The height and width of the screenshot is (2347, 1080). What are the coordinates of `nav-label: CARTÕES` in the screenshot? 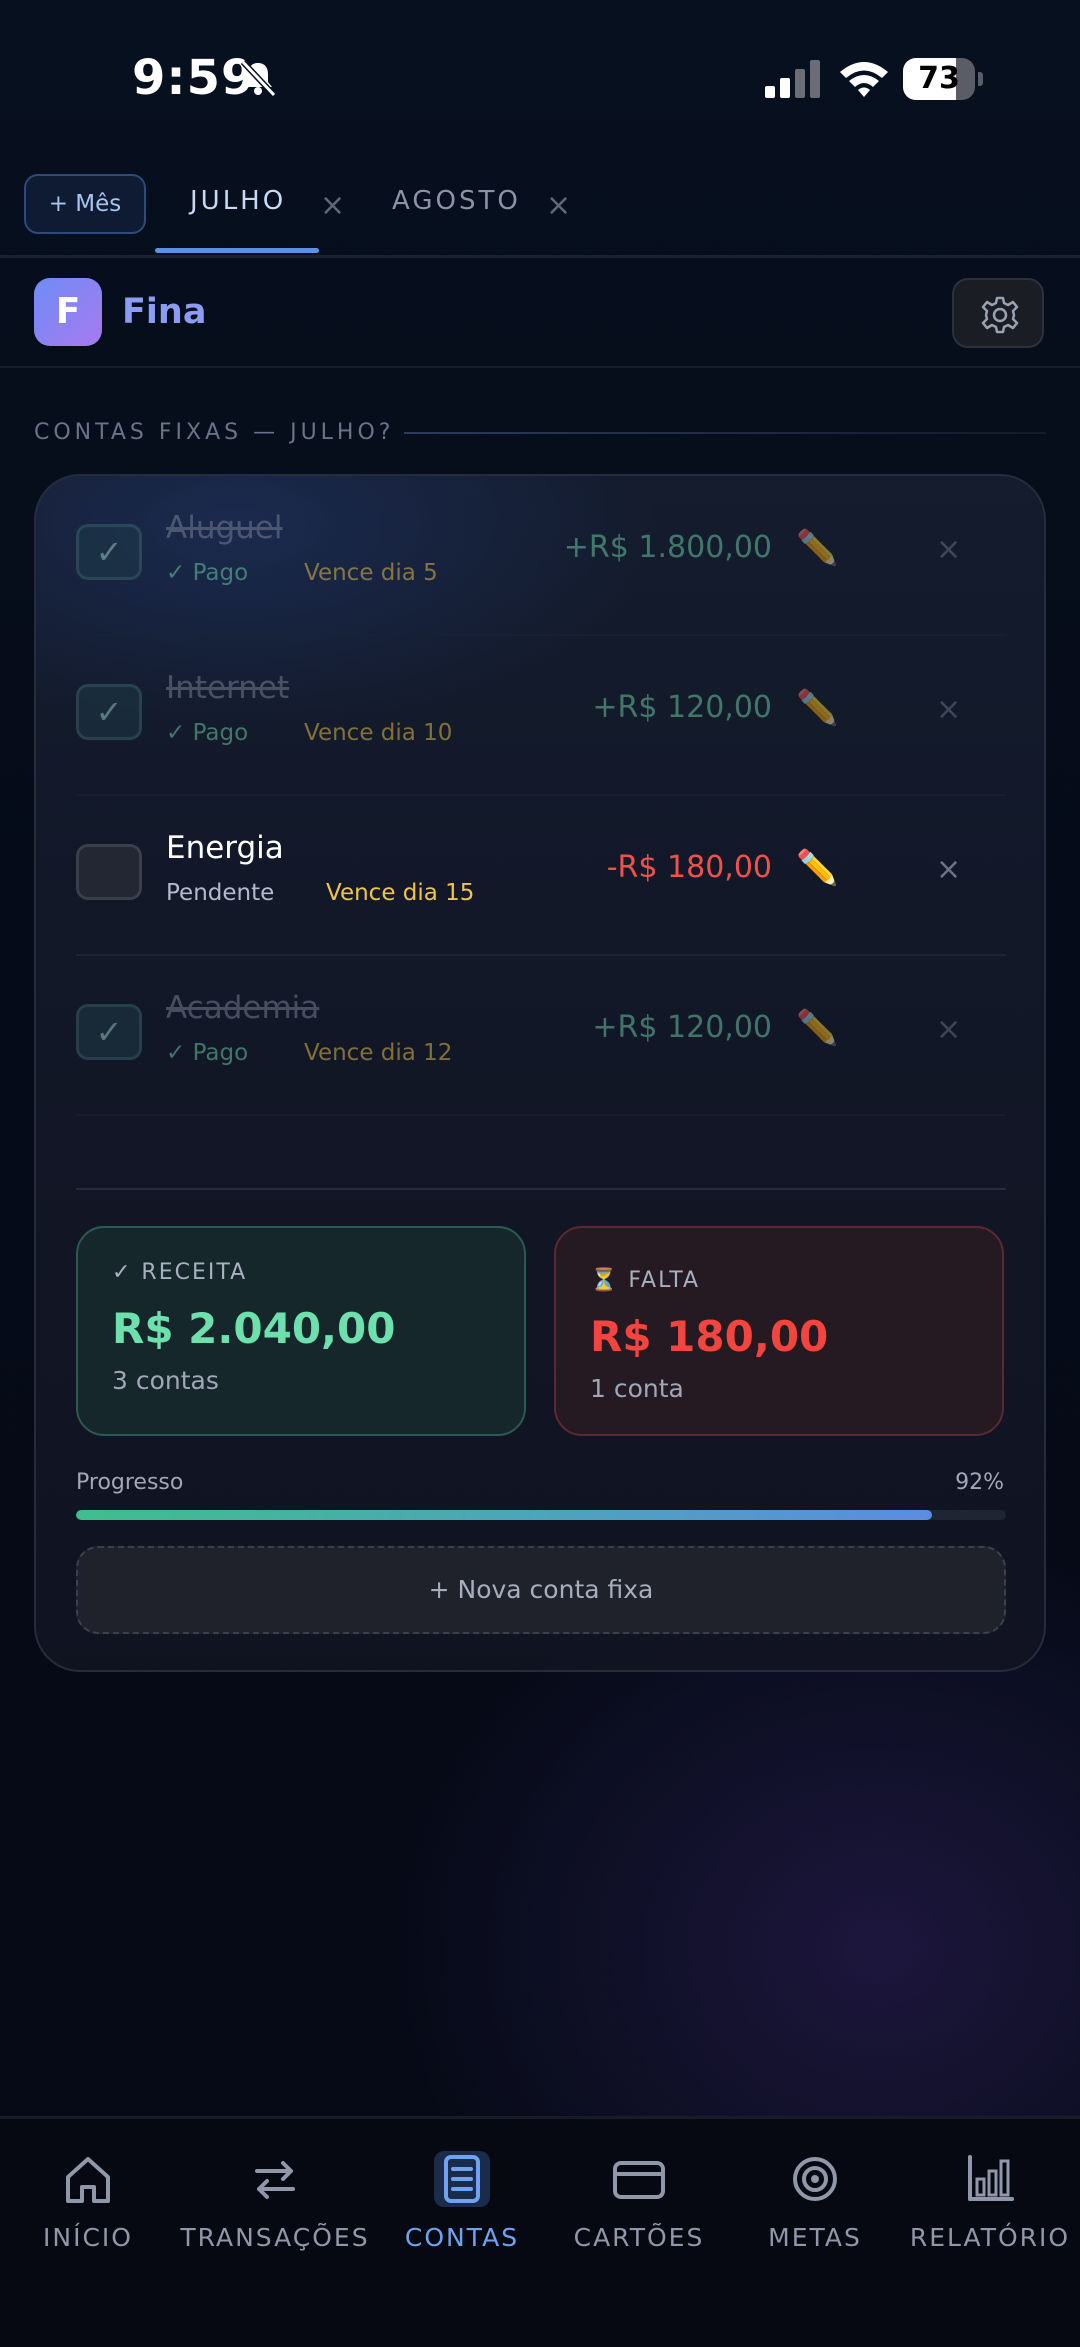 It's located at (639, 2237).